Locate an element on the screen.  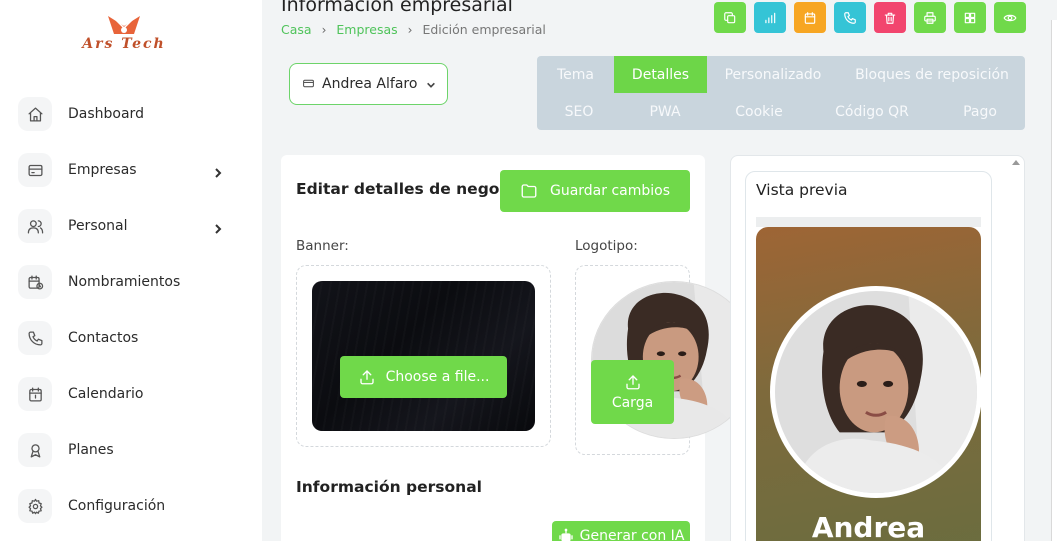
delete-button is located at coordinates (890, 17).